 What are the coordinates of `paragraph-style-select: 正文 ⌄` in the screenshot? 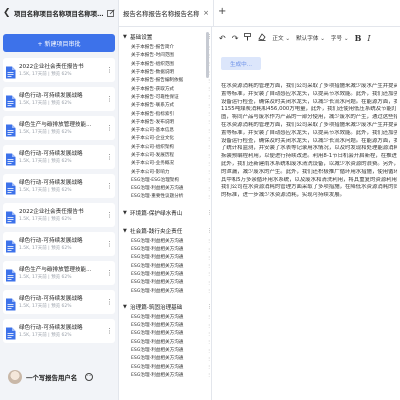 It's located at (281, 38).